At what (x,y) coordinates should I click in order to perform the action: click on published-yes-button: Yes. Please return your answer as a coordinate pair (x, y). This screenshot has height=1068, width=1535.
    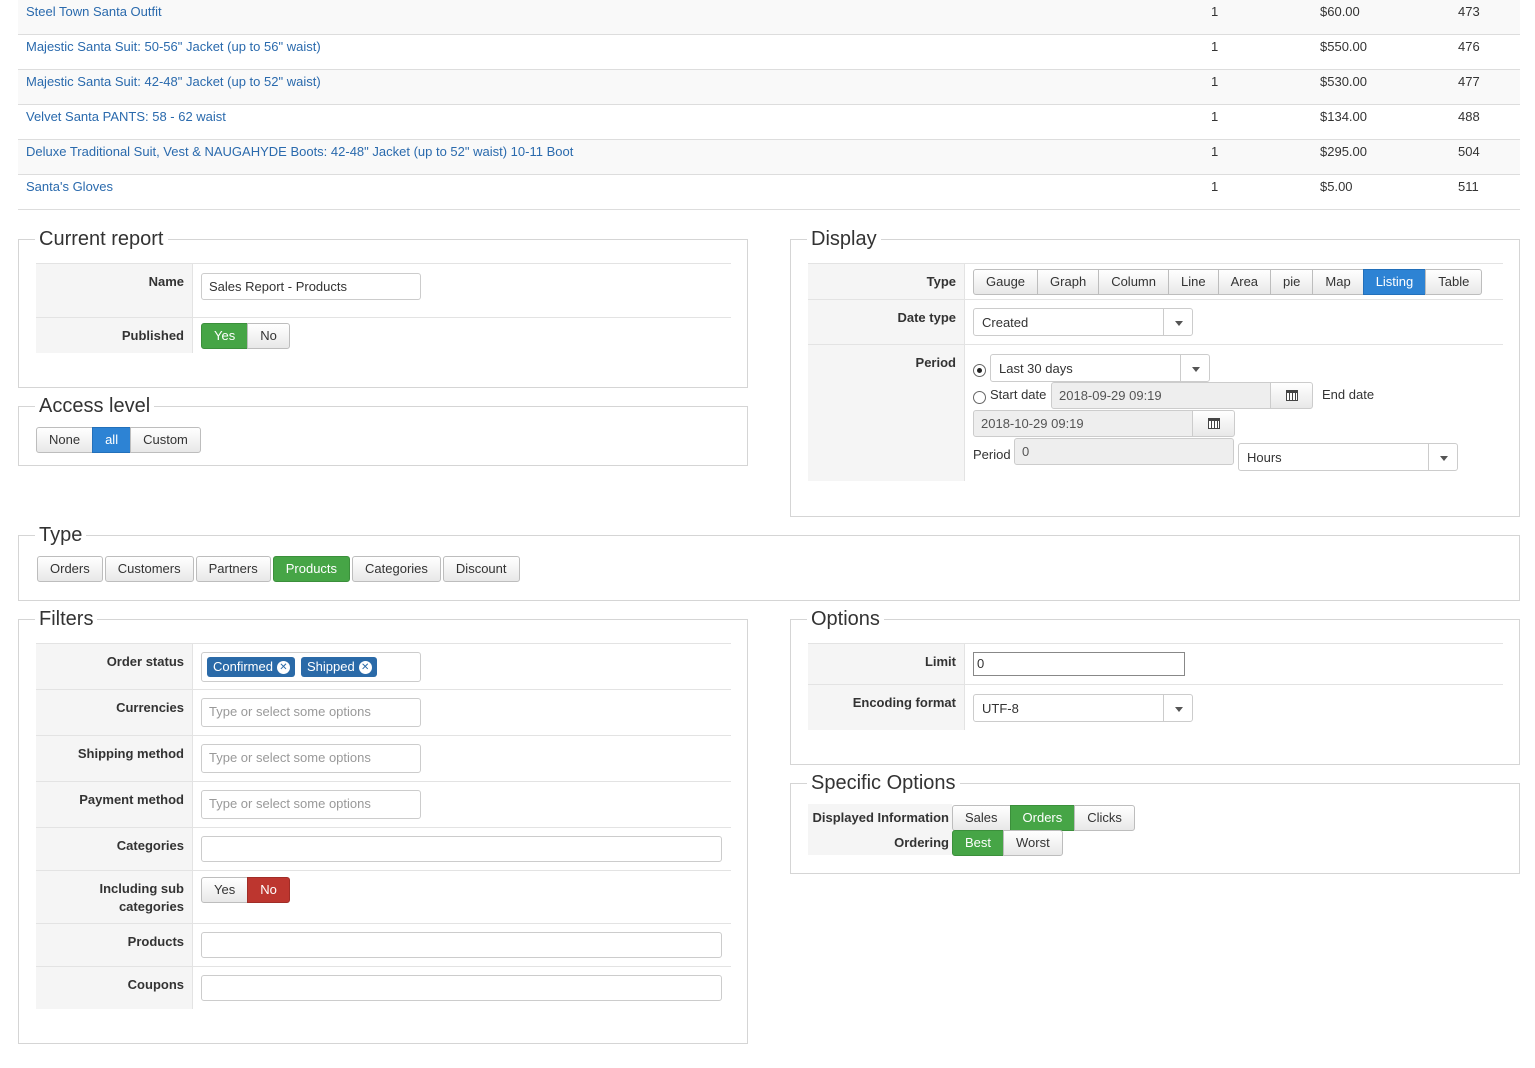
    Looking at the image, I should click on (225, 336).